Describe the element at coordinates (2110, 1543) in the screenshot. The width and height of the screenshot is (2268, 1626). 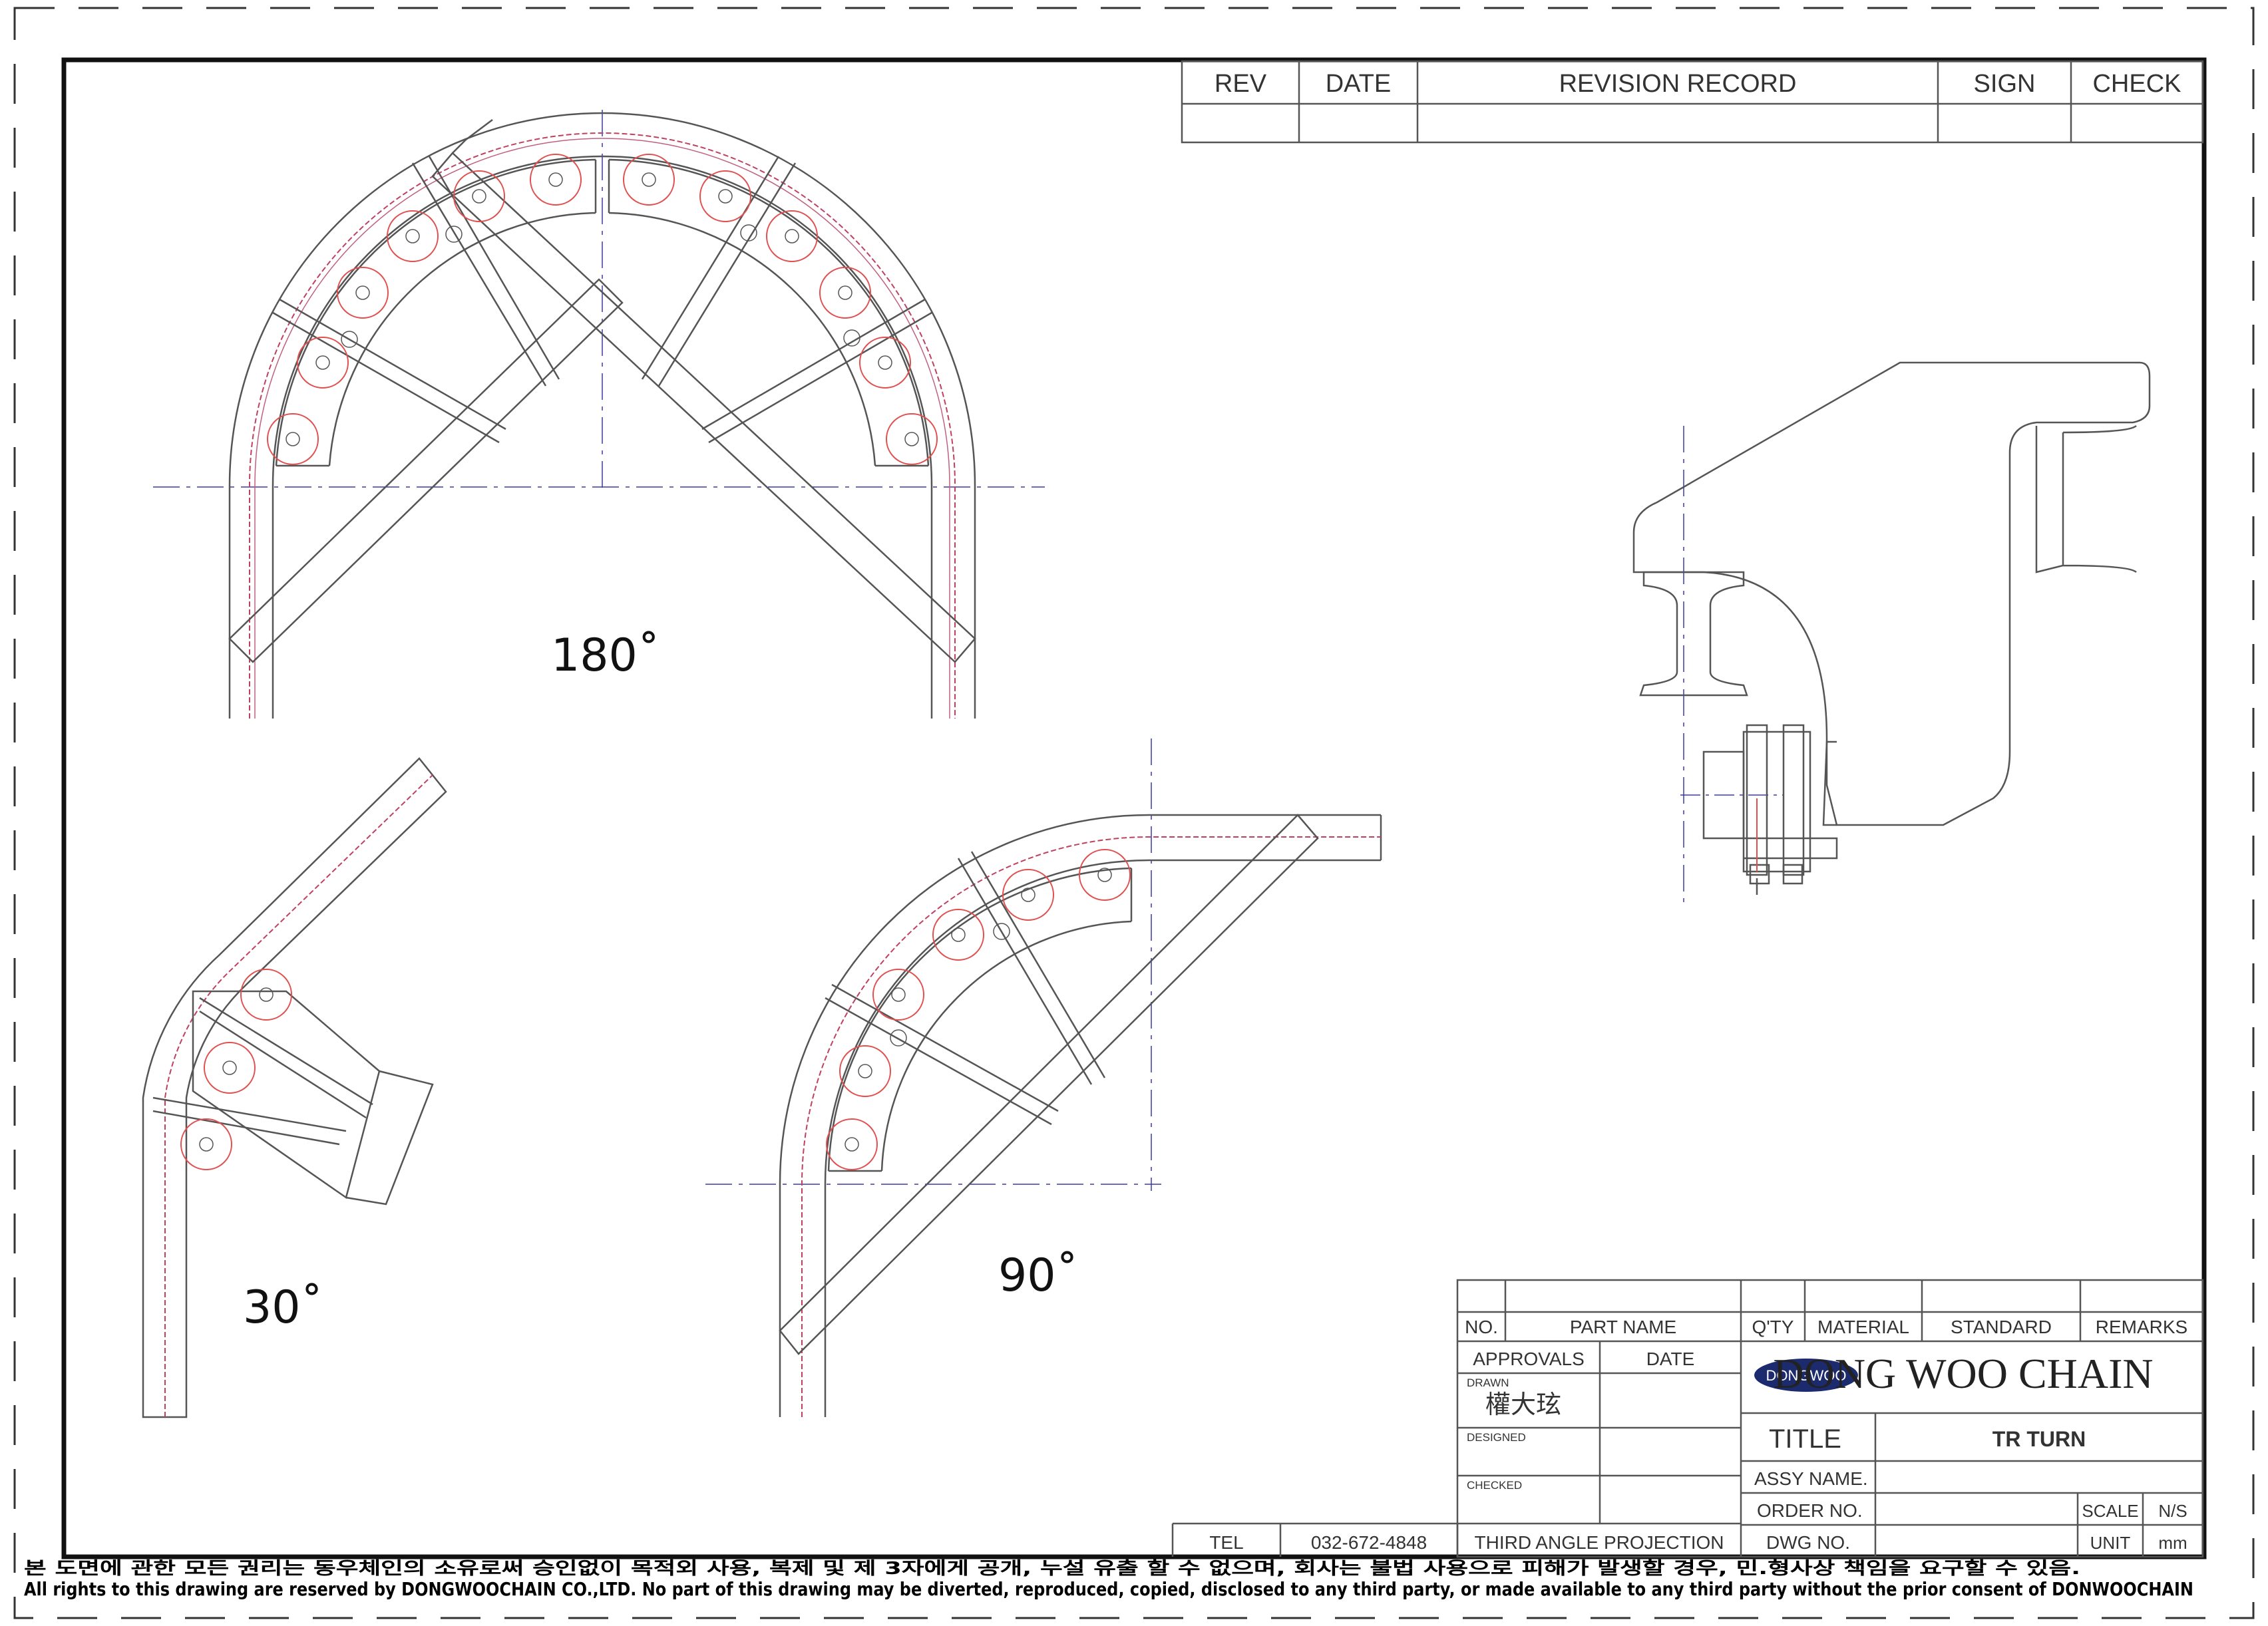
I see `unit-label: UNIT` at that location.